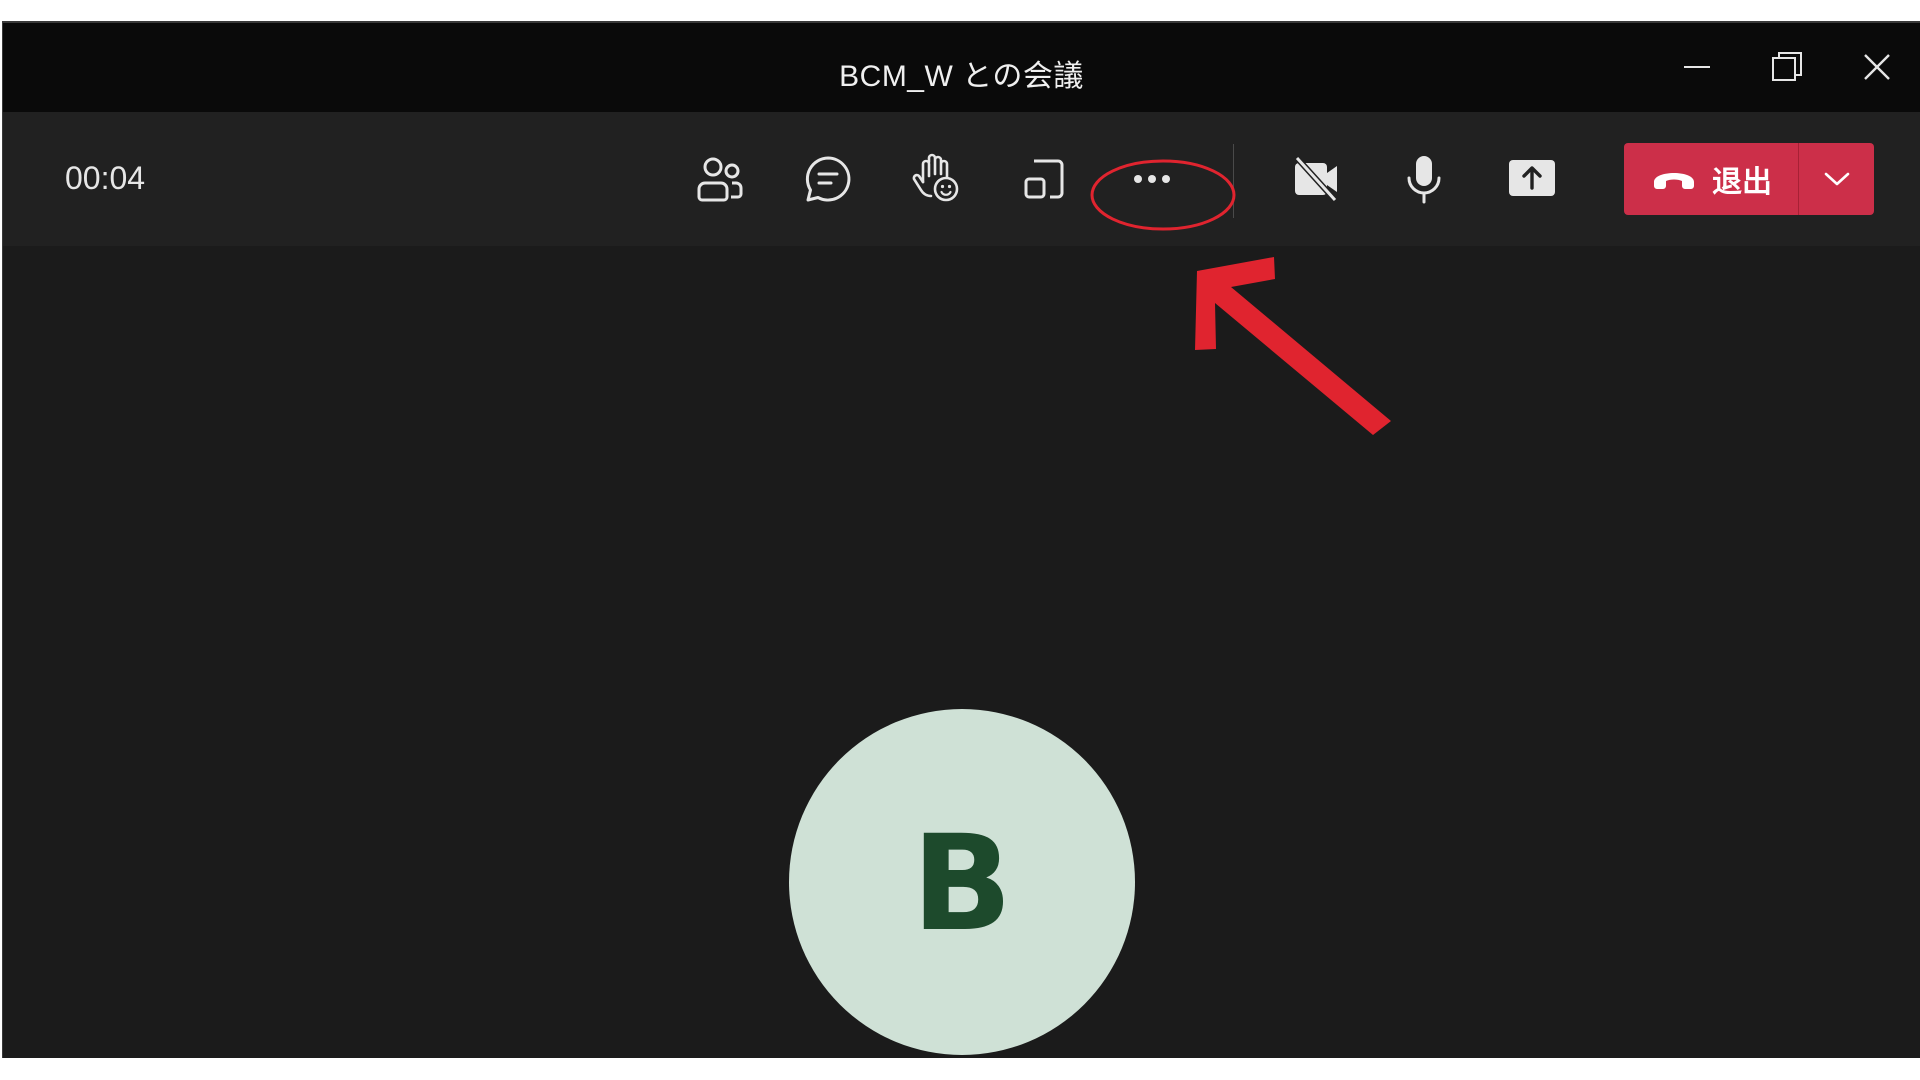  What do you see at coordinates (1674, 181) in the screenshot?
I see `hang-up-icon` at bounding box center [1674, 181].